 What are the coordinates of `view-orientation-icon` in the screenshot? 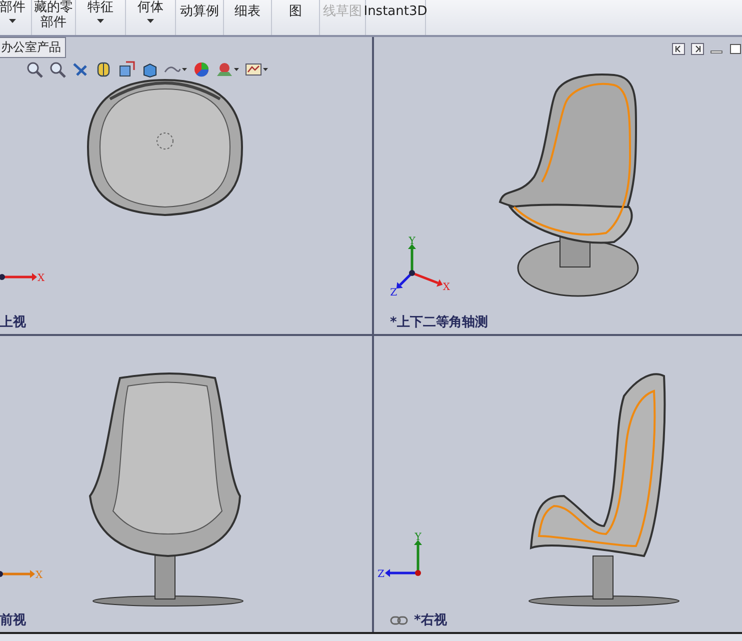 It's located at (126, 69).